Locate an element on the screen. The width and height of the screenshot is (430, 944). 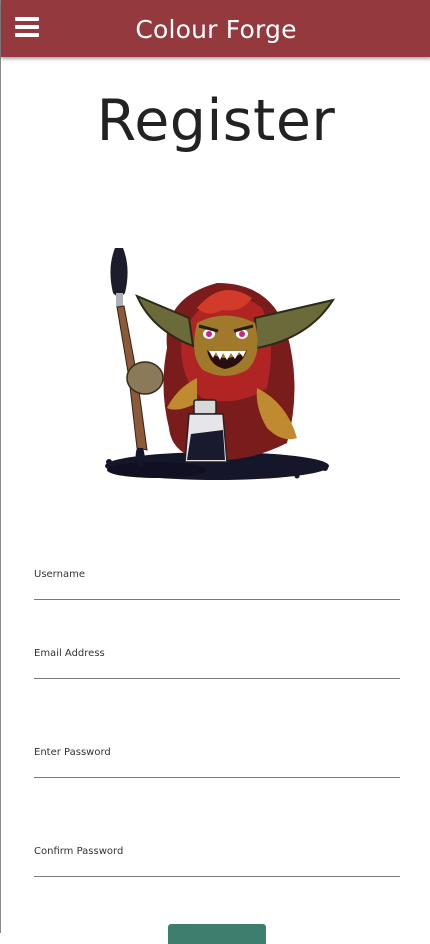
hamburger-menu-icon is located at coordinates (28, 27).